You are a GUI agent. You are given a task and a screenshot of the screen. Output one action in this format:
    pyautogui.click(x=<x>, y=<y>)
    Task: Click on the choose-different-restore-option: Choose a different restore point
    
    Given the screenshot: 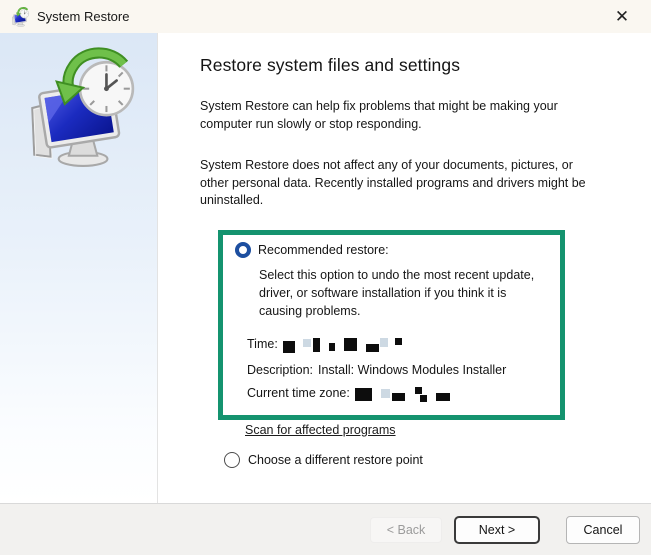 What is the action you would take?
    pyautogui.click(x=323, y=460)
    